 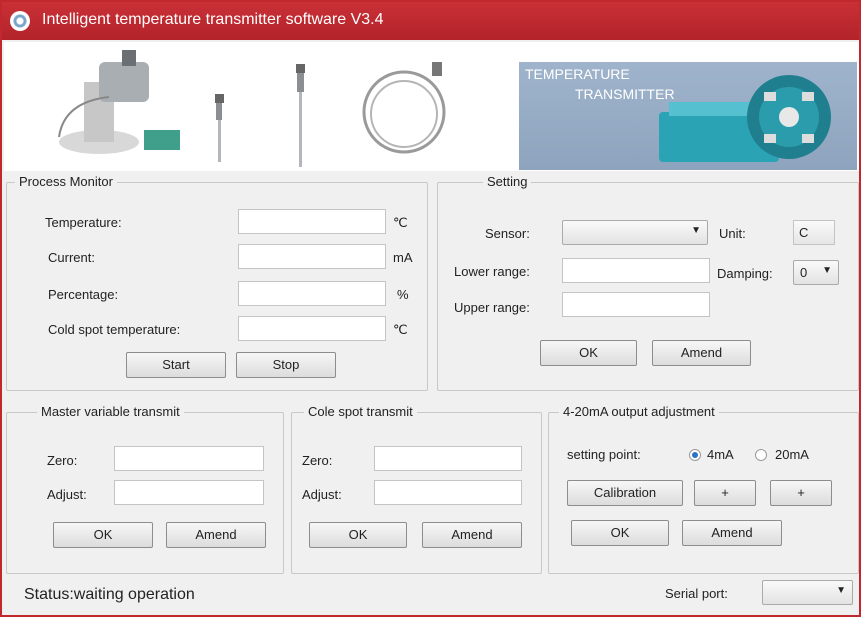 I want to click on percentage-field, so click(x=312, y=293).